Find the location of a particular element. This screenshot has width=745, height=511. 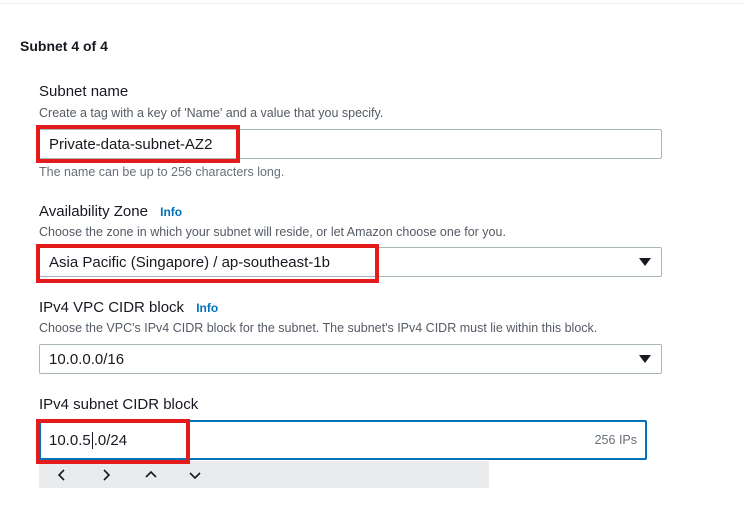

subnet-name-label: Subnet name is located at coordinates (84, 91).